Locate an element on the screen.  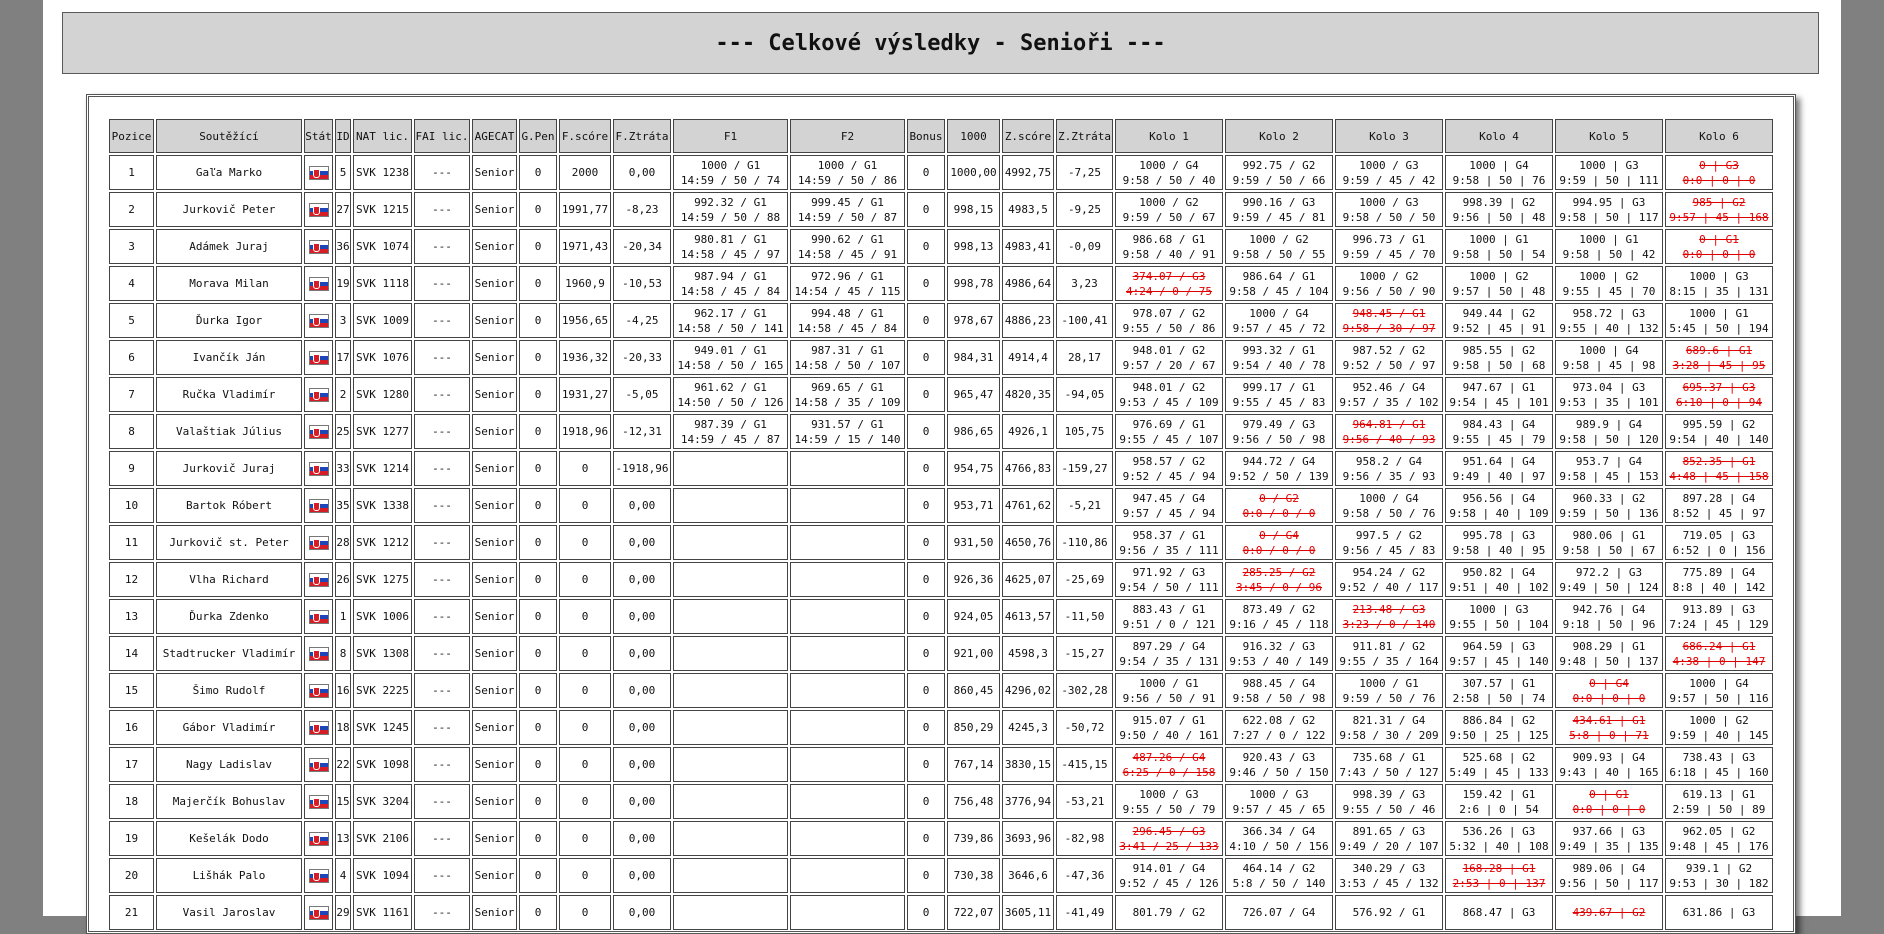
column-header-f-ztr-ta: F.Ztráta is located at coordinates (642, 136).